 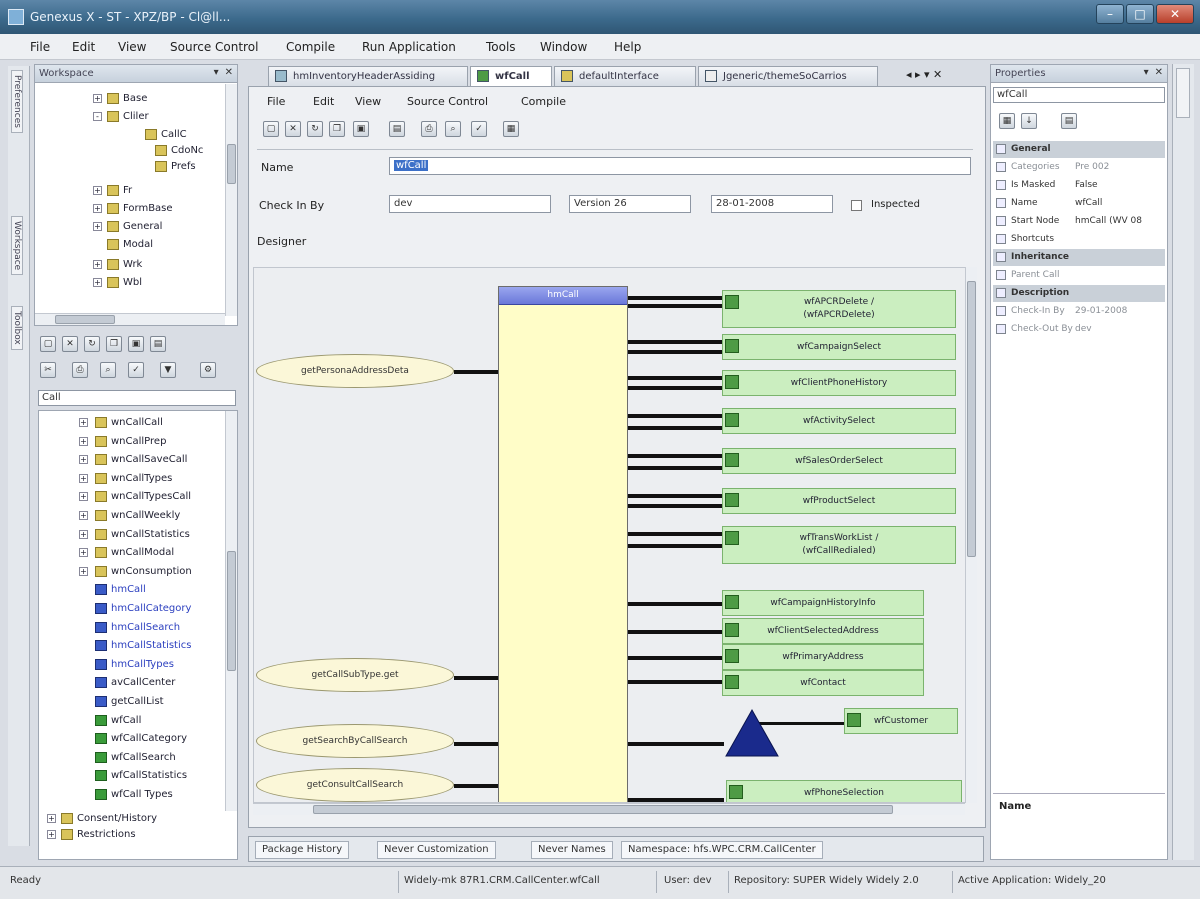 What do you see at coordinates (231, 200) in the screenshot?
I see `workspace-tree-scrollbar` at bounding box center [231, 200].